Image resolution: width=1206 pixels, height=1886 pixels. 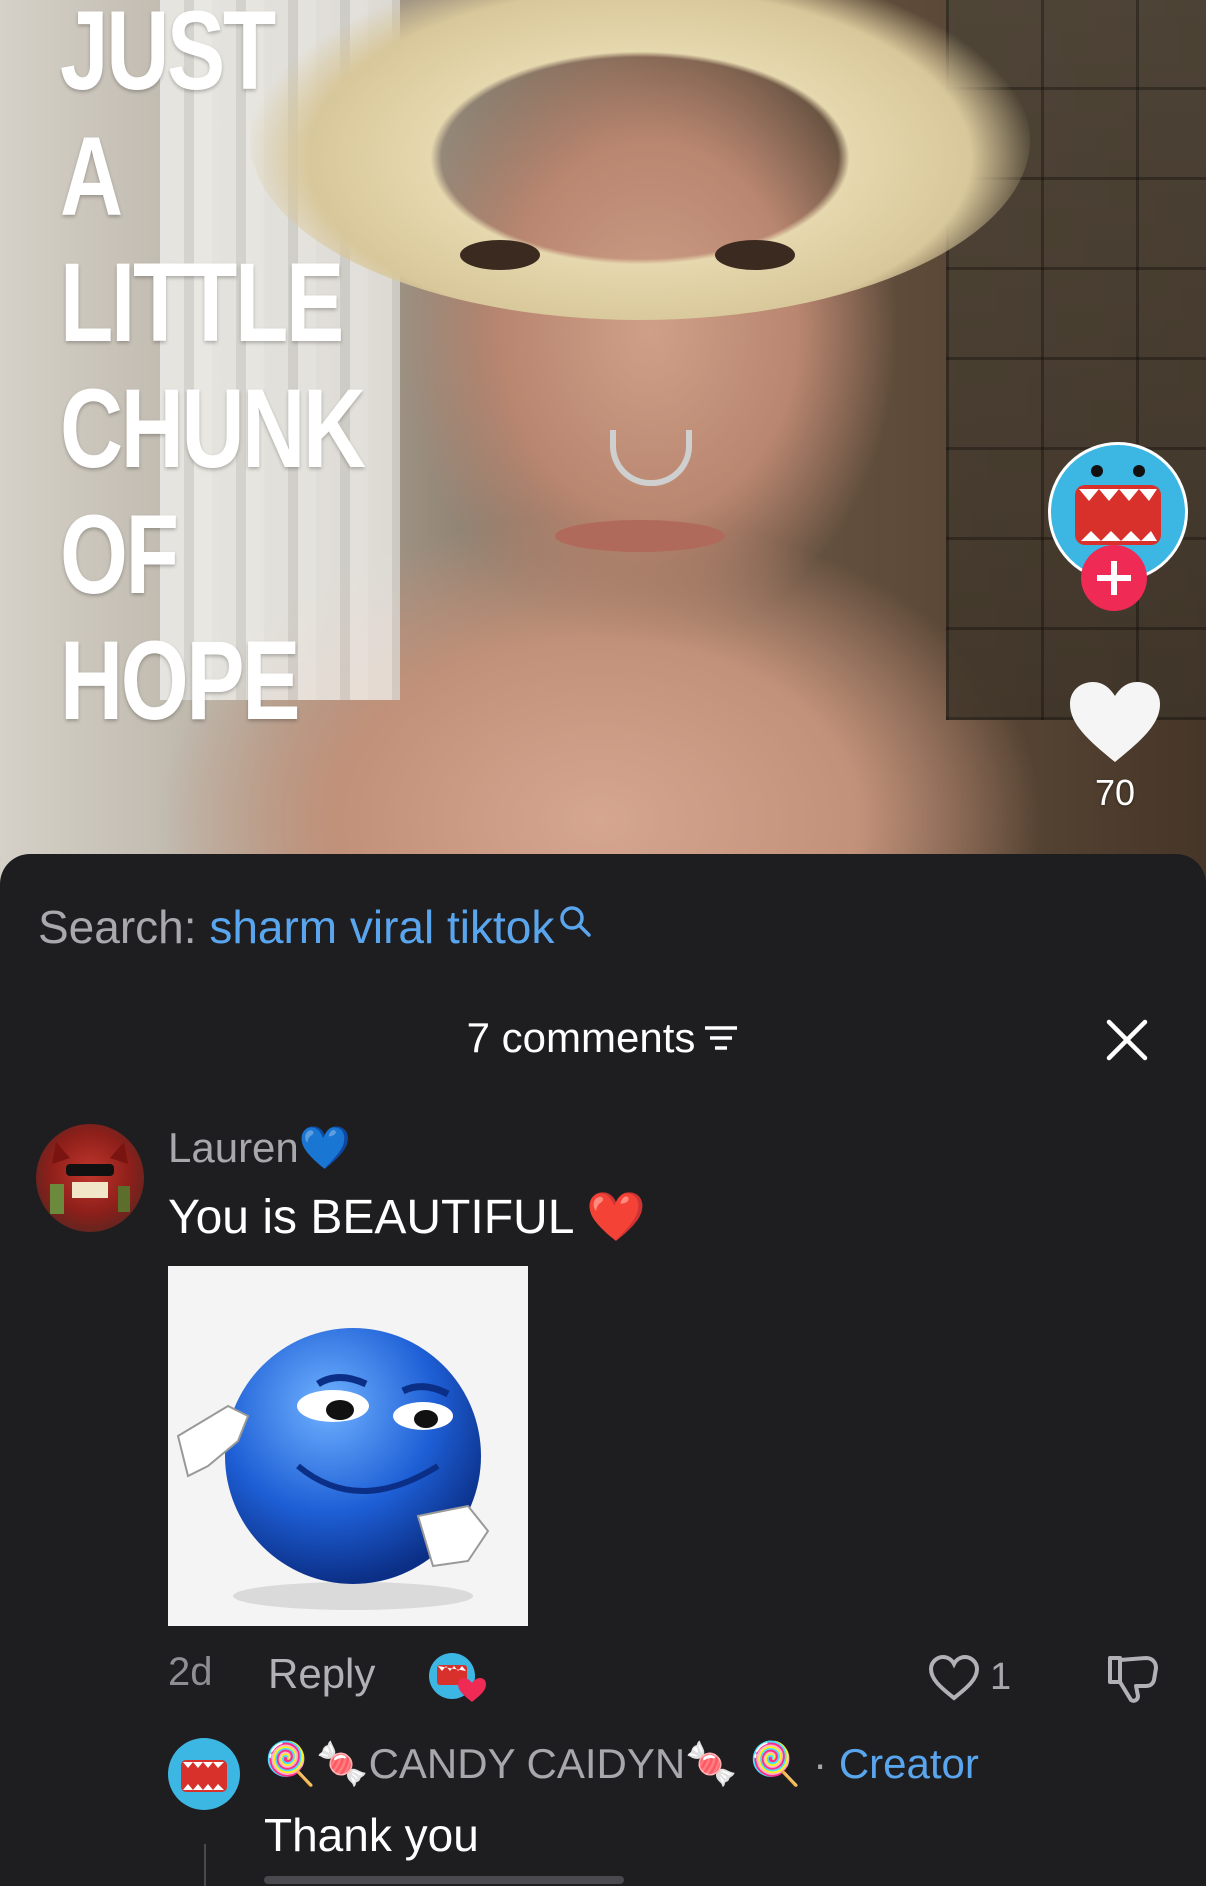 What do you see at coordinates (321, 1674) in the screenshot?
I see `reply-button: Reply` at bounding box center [321, 1674].